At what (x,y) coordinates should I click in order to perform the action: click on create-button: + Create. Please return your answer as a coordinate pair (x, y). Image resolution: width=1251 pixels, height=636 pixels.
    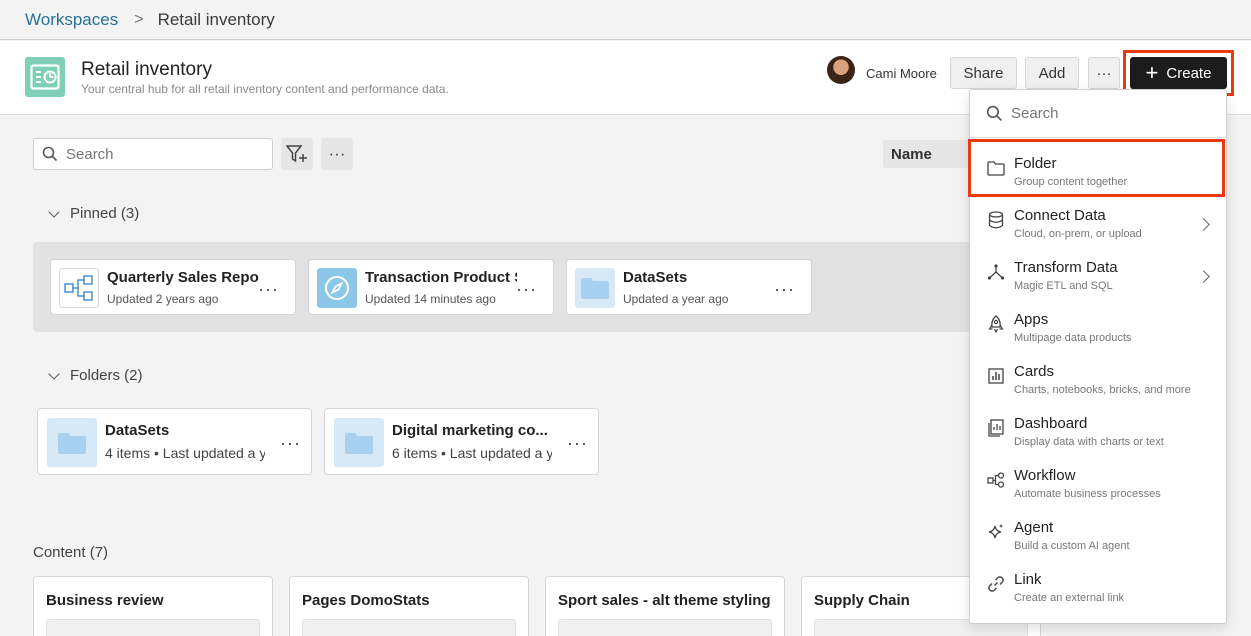
    Looking at the image, I should click on (1178, 73).